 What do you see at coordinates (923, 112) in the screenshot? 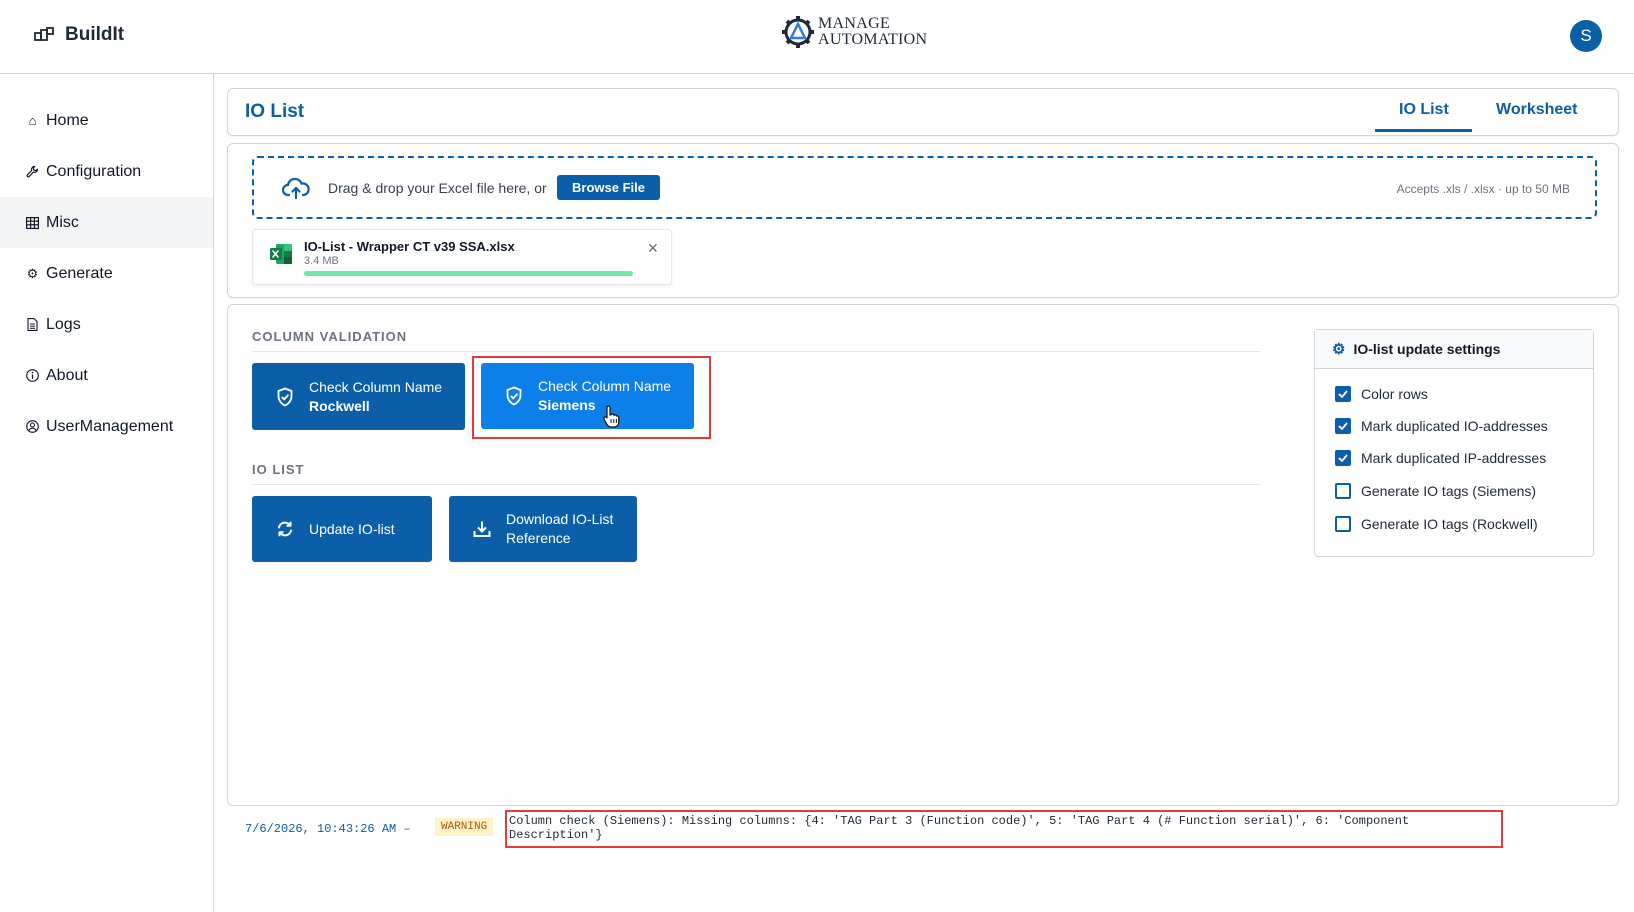
I see `page-header: IO List IO List Worksheet` at bounding box center [923, 112].